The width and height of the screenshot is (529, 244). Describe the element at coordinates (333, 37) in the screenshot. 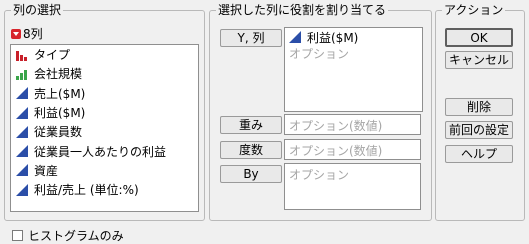

I see `y-assigned-label: 利益($M)` at that location.